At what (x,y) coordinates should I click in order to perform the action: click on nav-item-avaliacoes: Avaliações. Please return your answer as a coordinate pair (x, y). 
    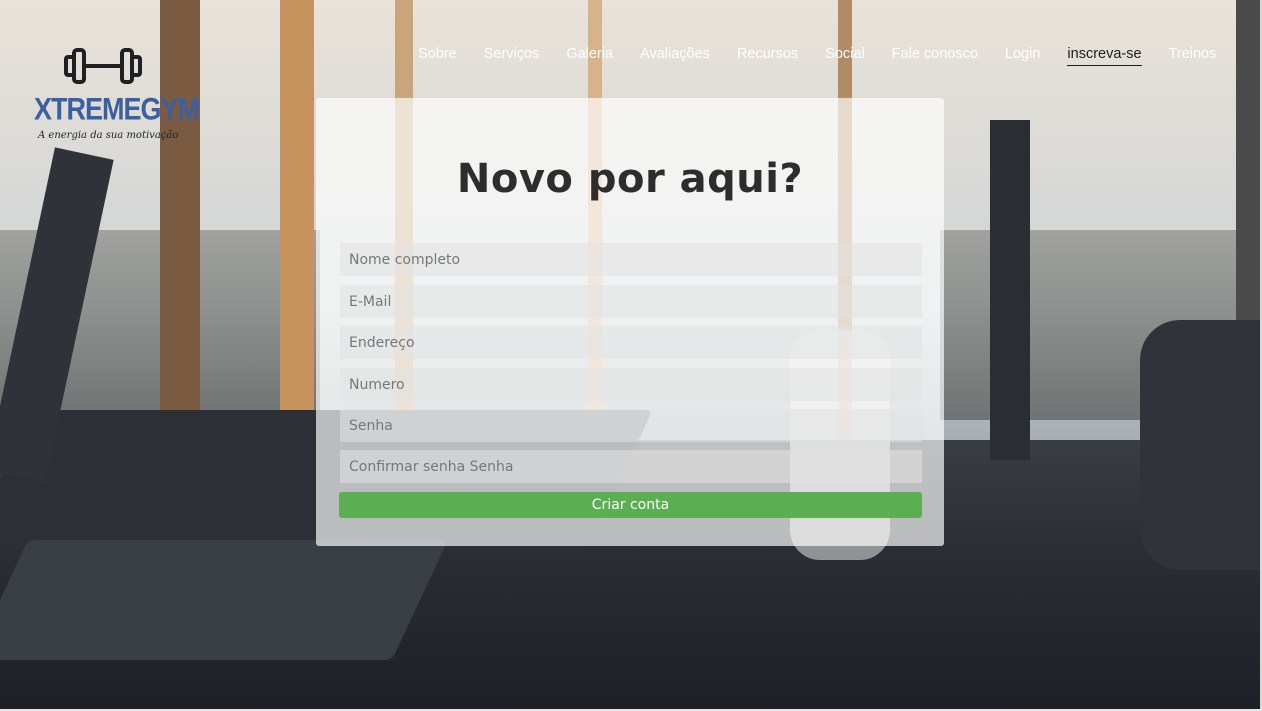
    Looking at the image, I should click on (675, 55).